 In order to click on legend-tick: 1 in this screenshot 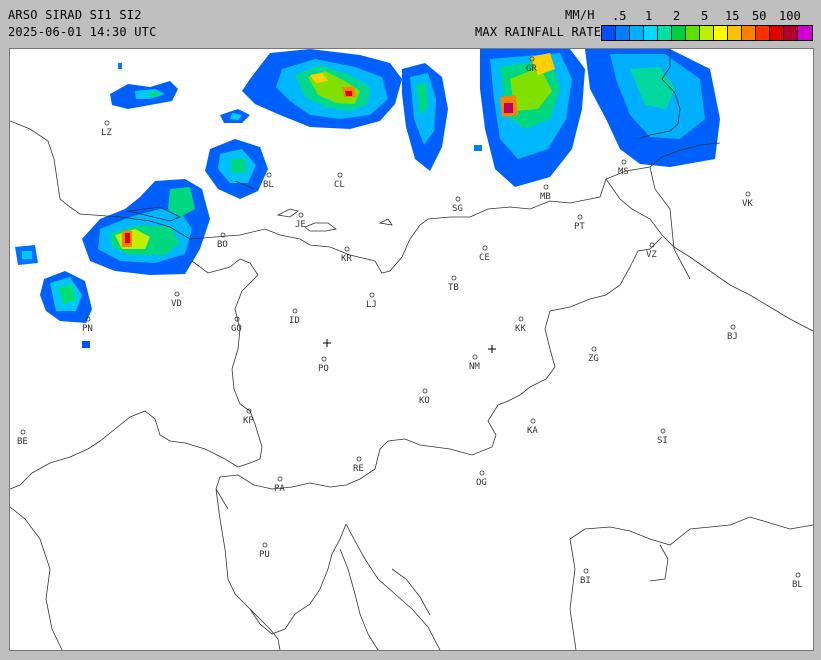, I will do `click(649, 16)`.